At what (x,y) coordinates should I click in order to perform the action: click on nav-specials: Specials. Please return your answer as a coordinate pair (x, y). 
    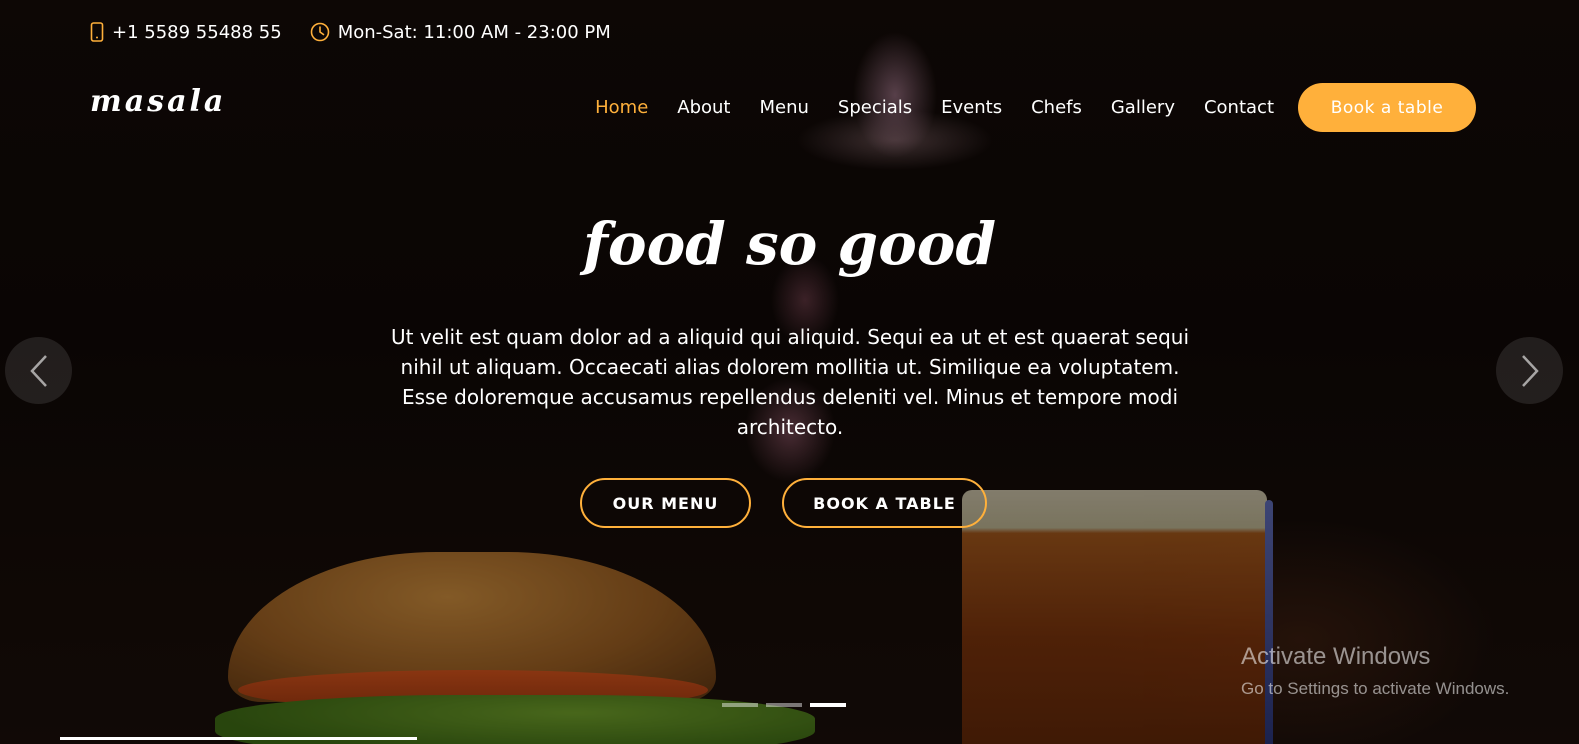
    Looking at the image, I should click on (875, 107).